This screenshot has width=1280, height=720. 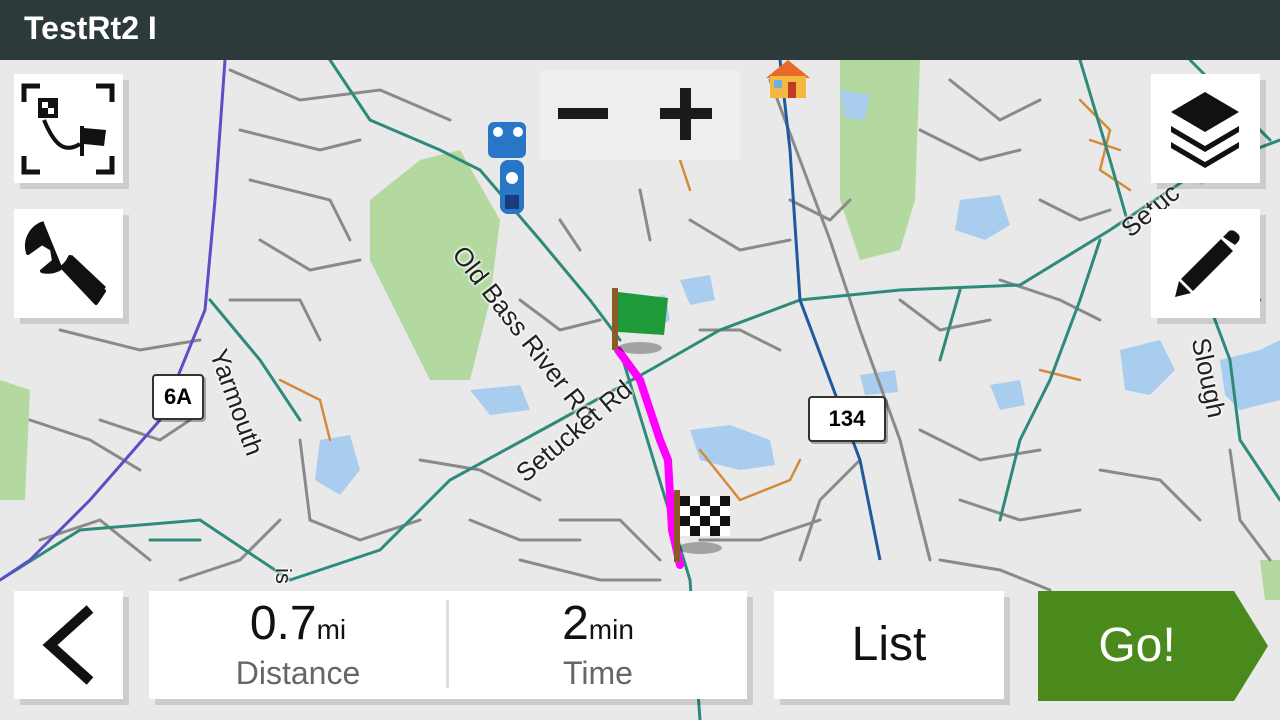 I want to click on time-value: 2, so click(x=575, y=623).